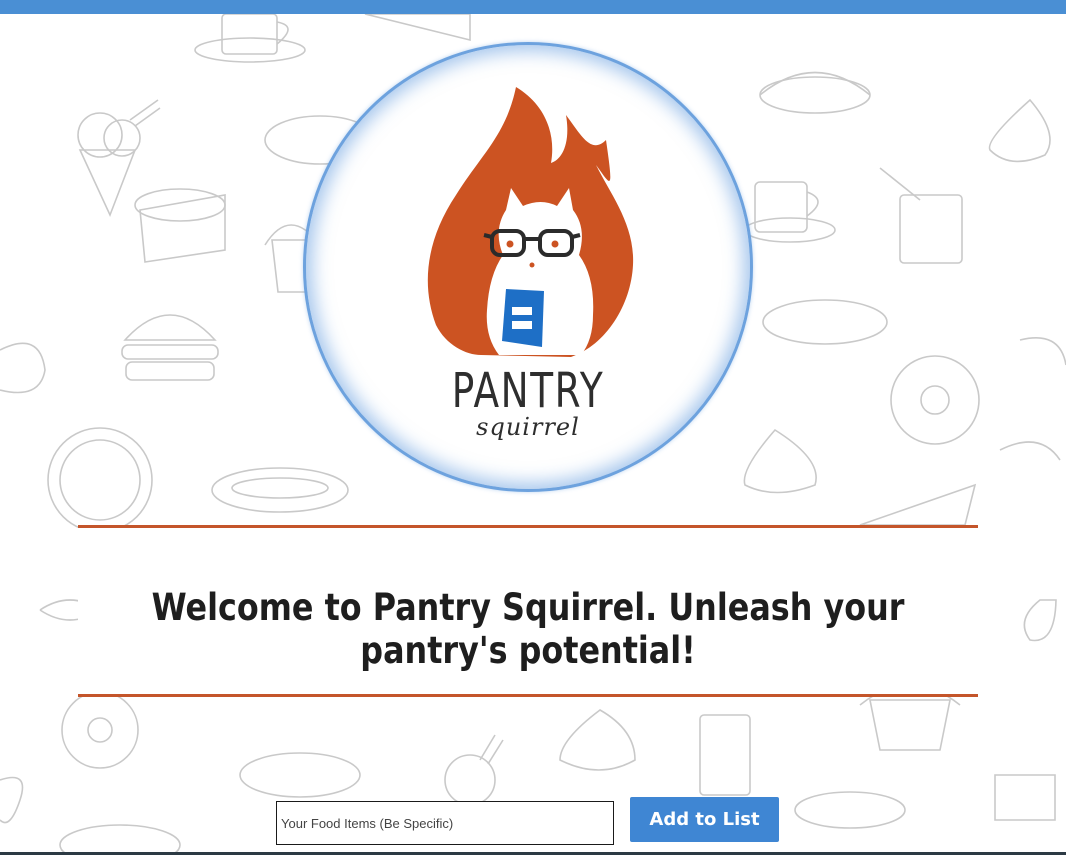 The width and height of the screenshot is (1066, 855). Describe the element at coordinates (533, 7) in the screenshot. I see `top-accent-bar` at that location.